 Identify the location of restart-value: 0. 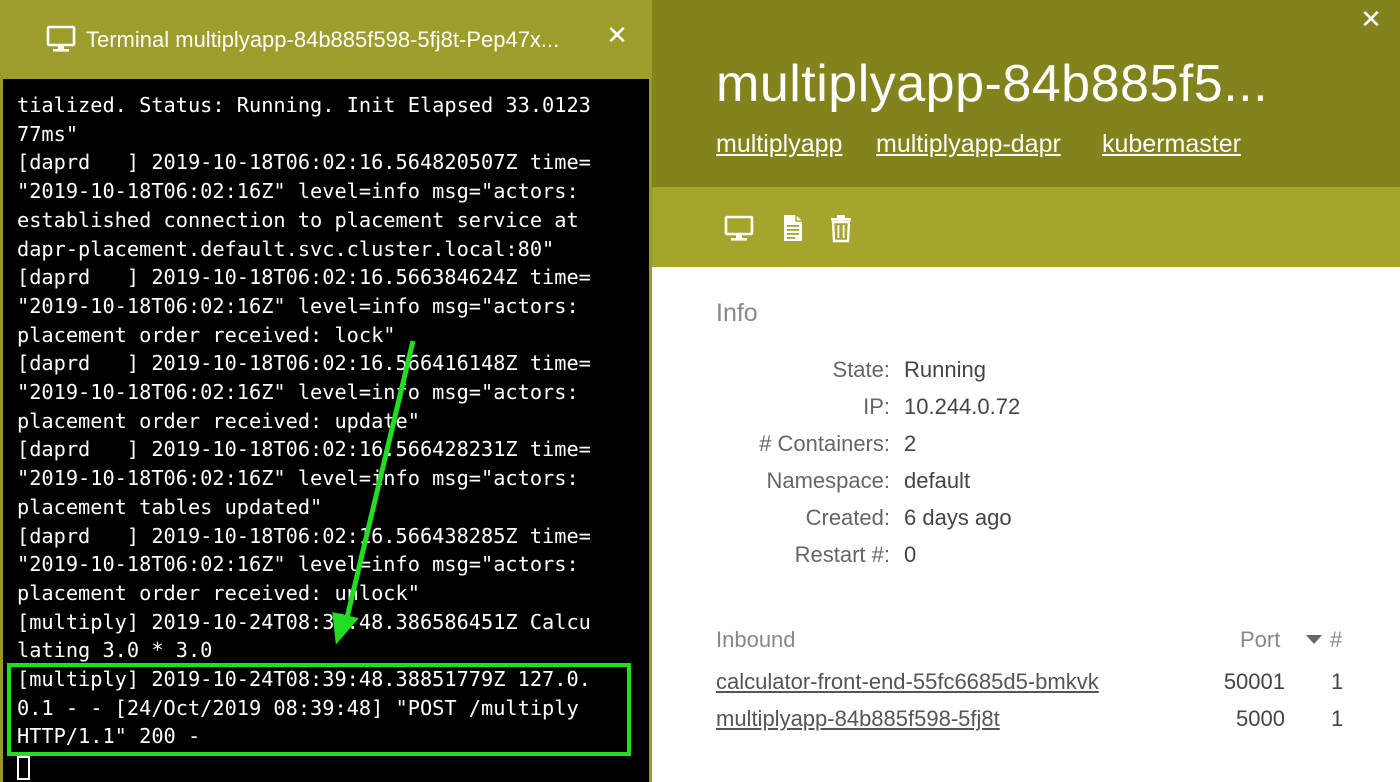
(910, 554).